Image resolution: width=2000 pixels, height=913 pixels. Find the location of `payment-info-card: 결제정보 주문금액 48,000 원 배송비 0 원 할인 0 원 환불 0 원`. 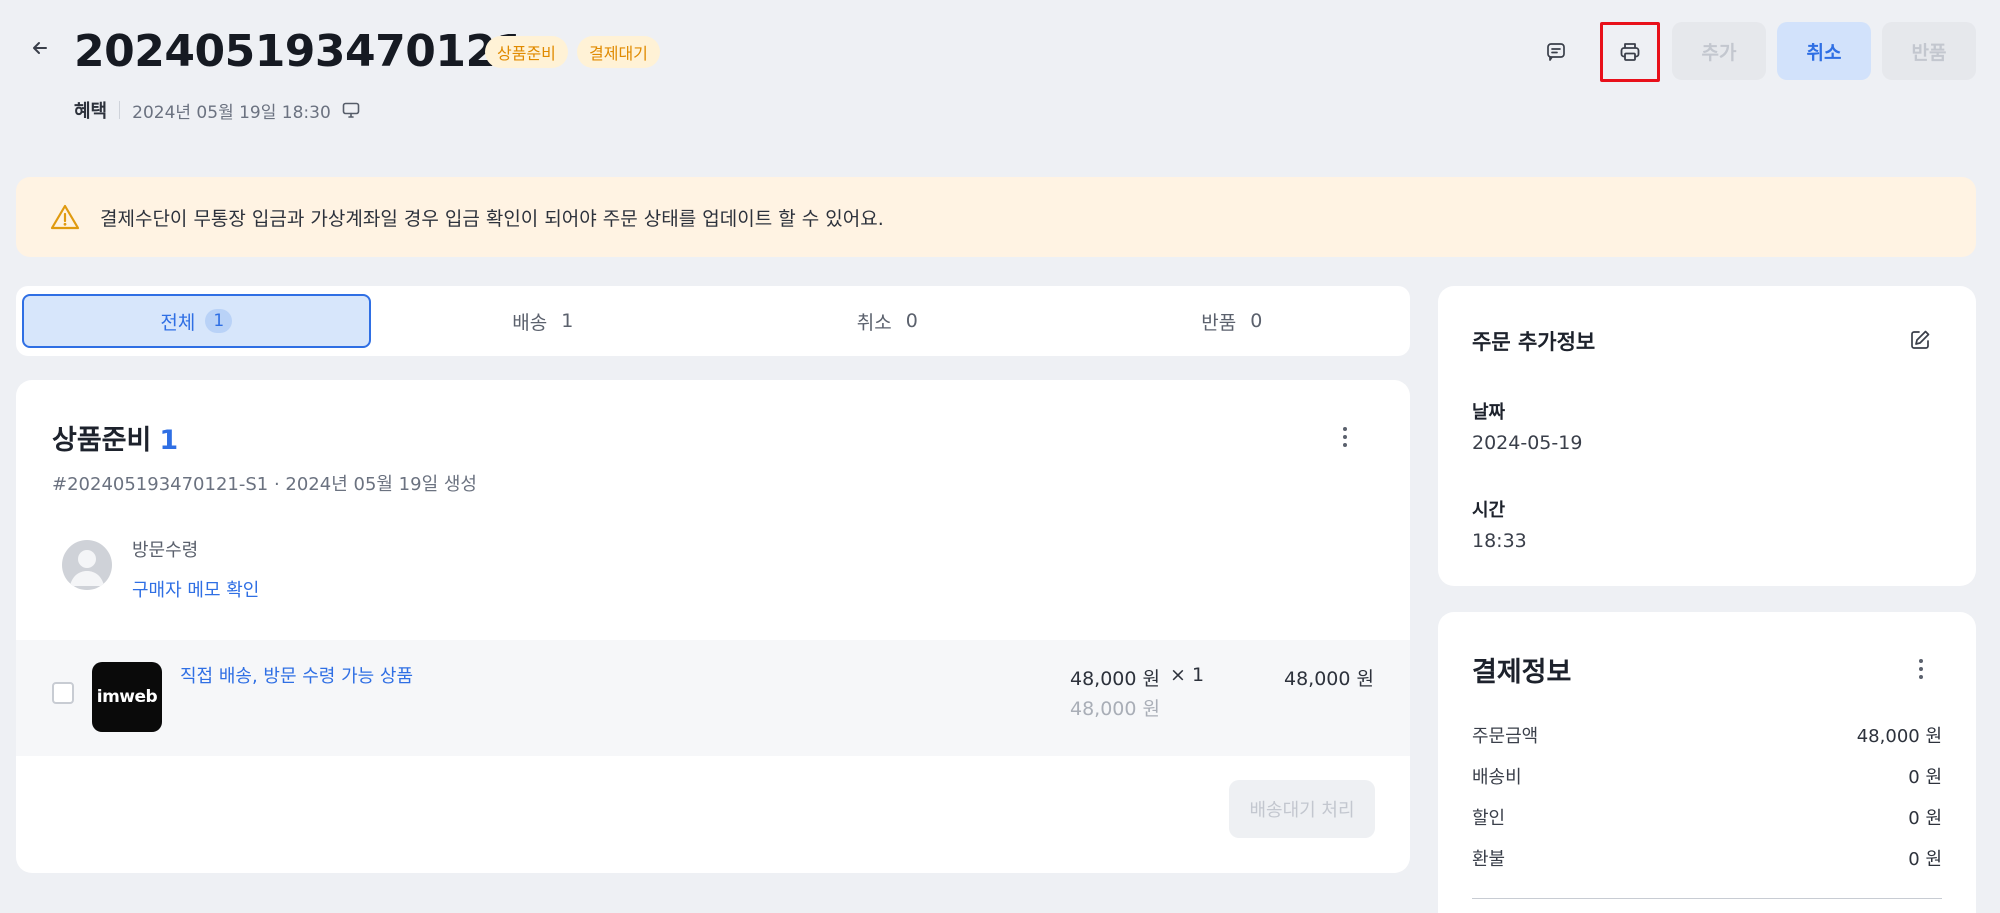

payment-info-card: 결제정보 주문금액 48,000 원 배송비 0 원 할인 0 원 환불 0 원 is located at coordinates (1707, 762).